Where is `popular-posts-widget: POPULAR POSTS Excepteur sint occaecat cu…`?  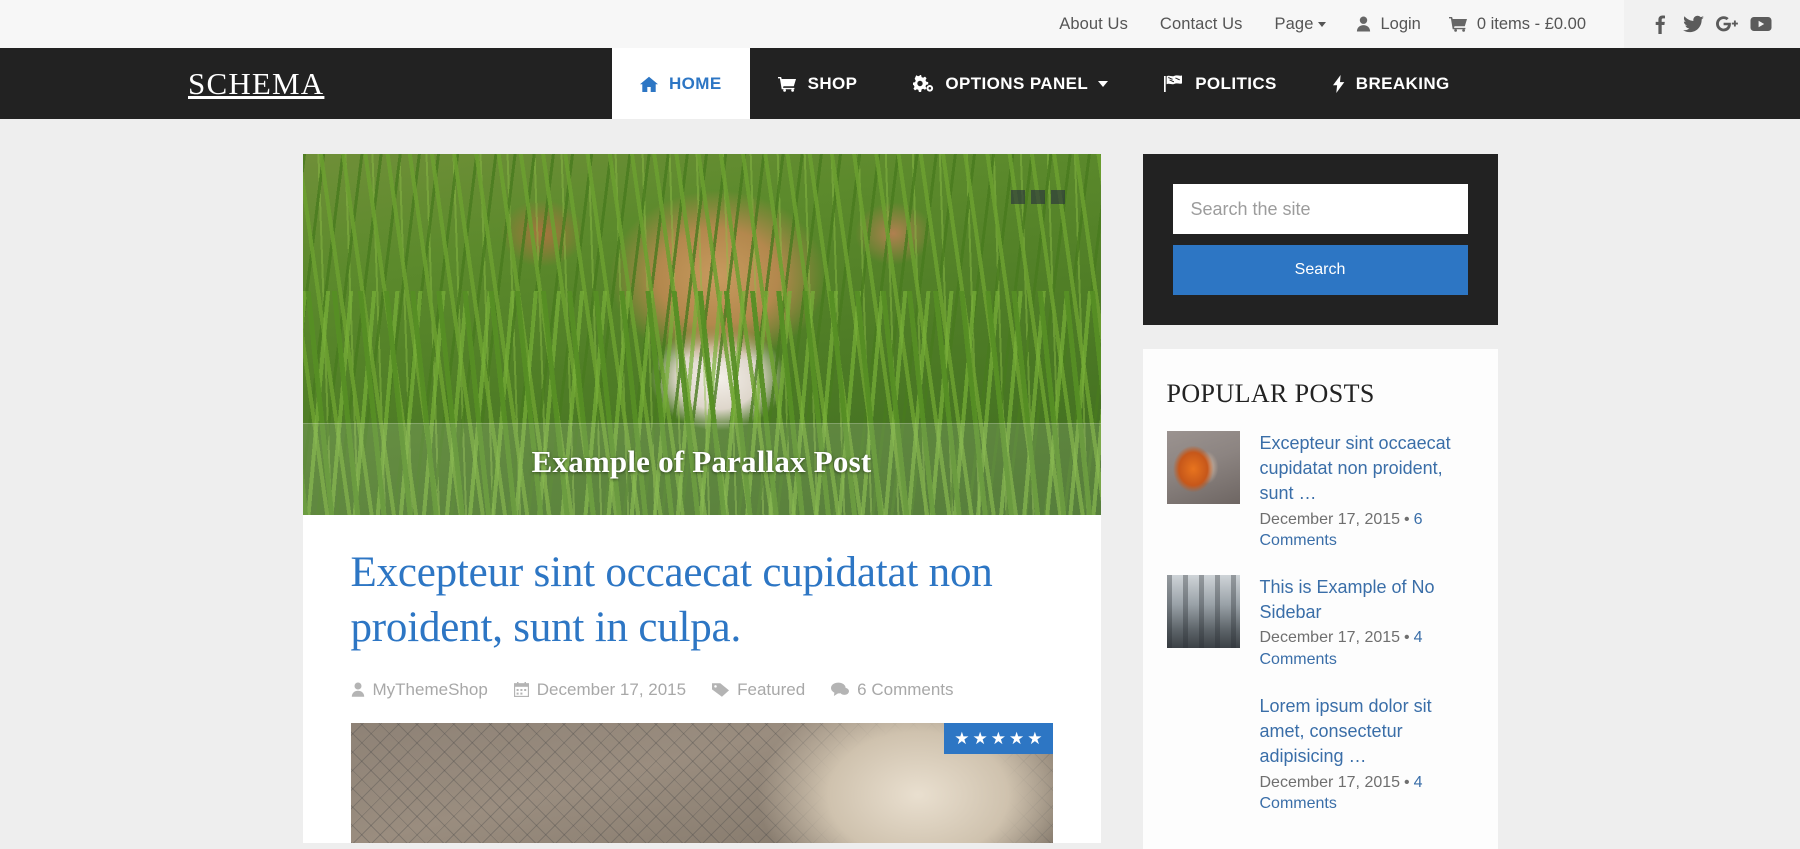 popular-posts-widget: POPULAR POSTS Excepteur sint occaecat cu… is located at coordinates (1320, 599).